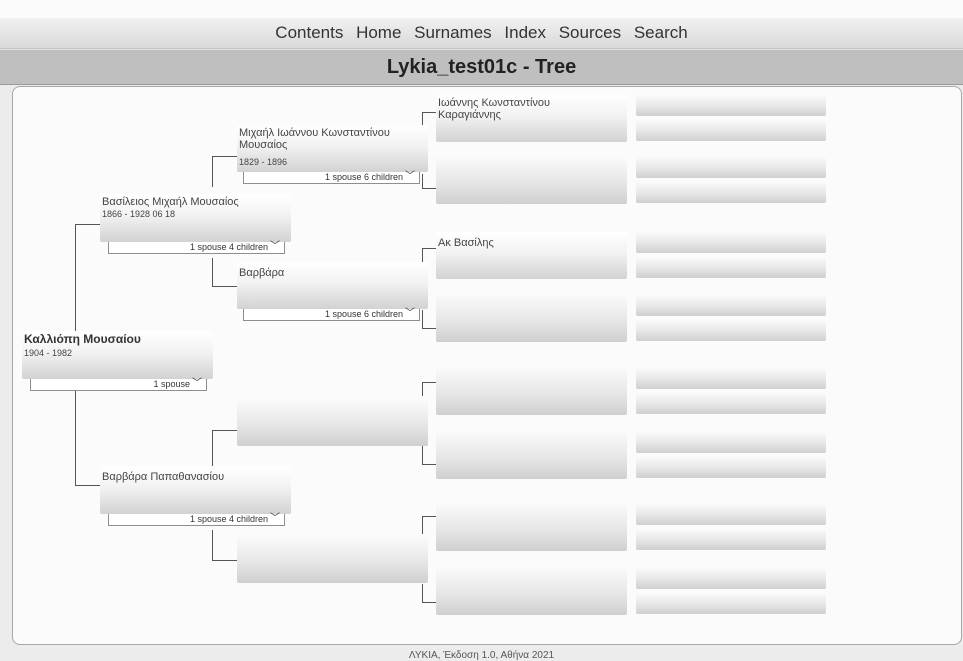 Image resolution: width=963 pixels, height=661 pixels. Describe the element at coordinates (139, 214) in the screenshot. I see `person-dates: 1866 - 1928 06 18` at that location.